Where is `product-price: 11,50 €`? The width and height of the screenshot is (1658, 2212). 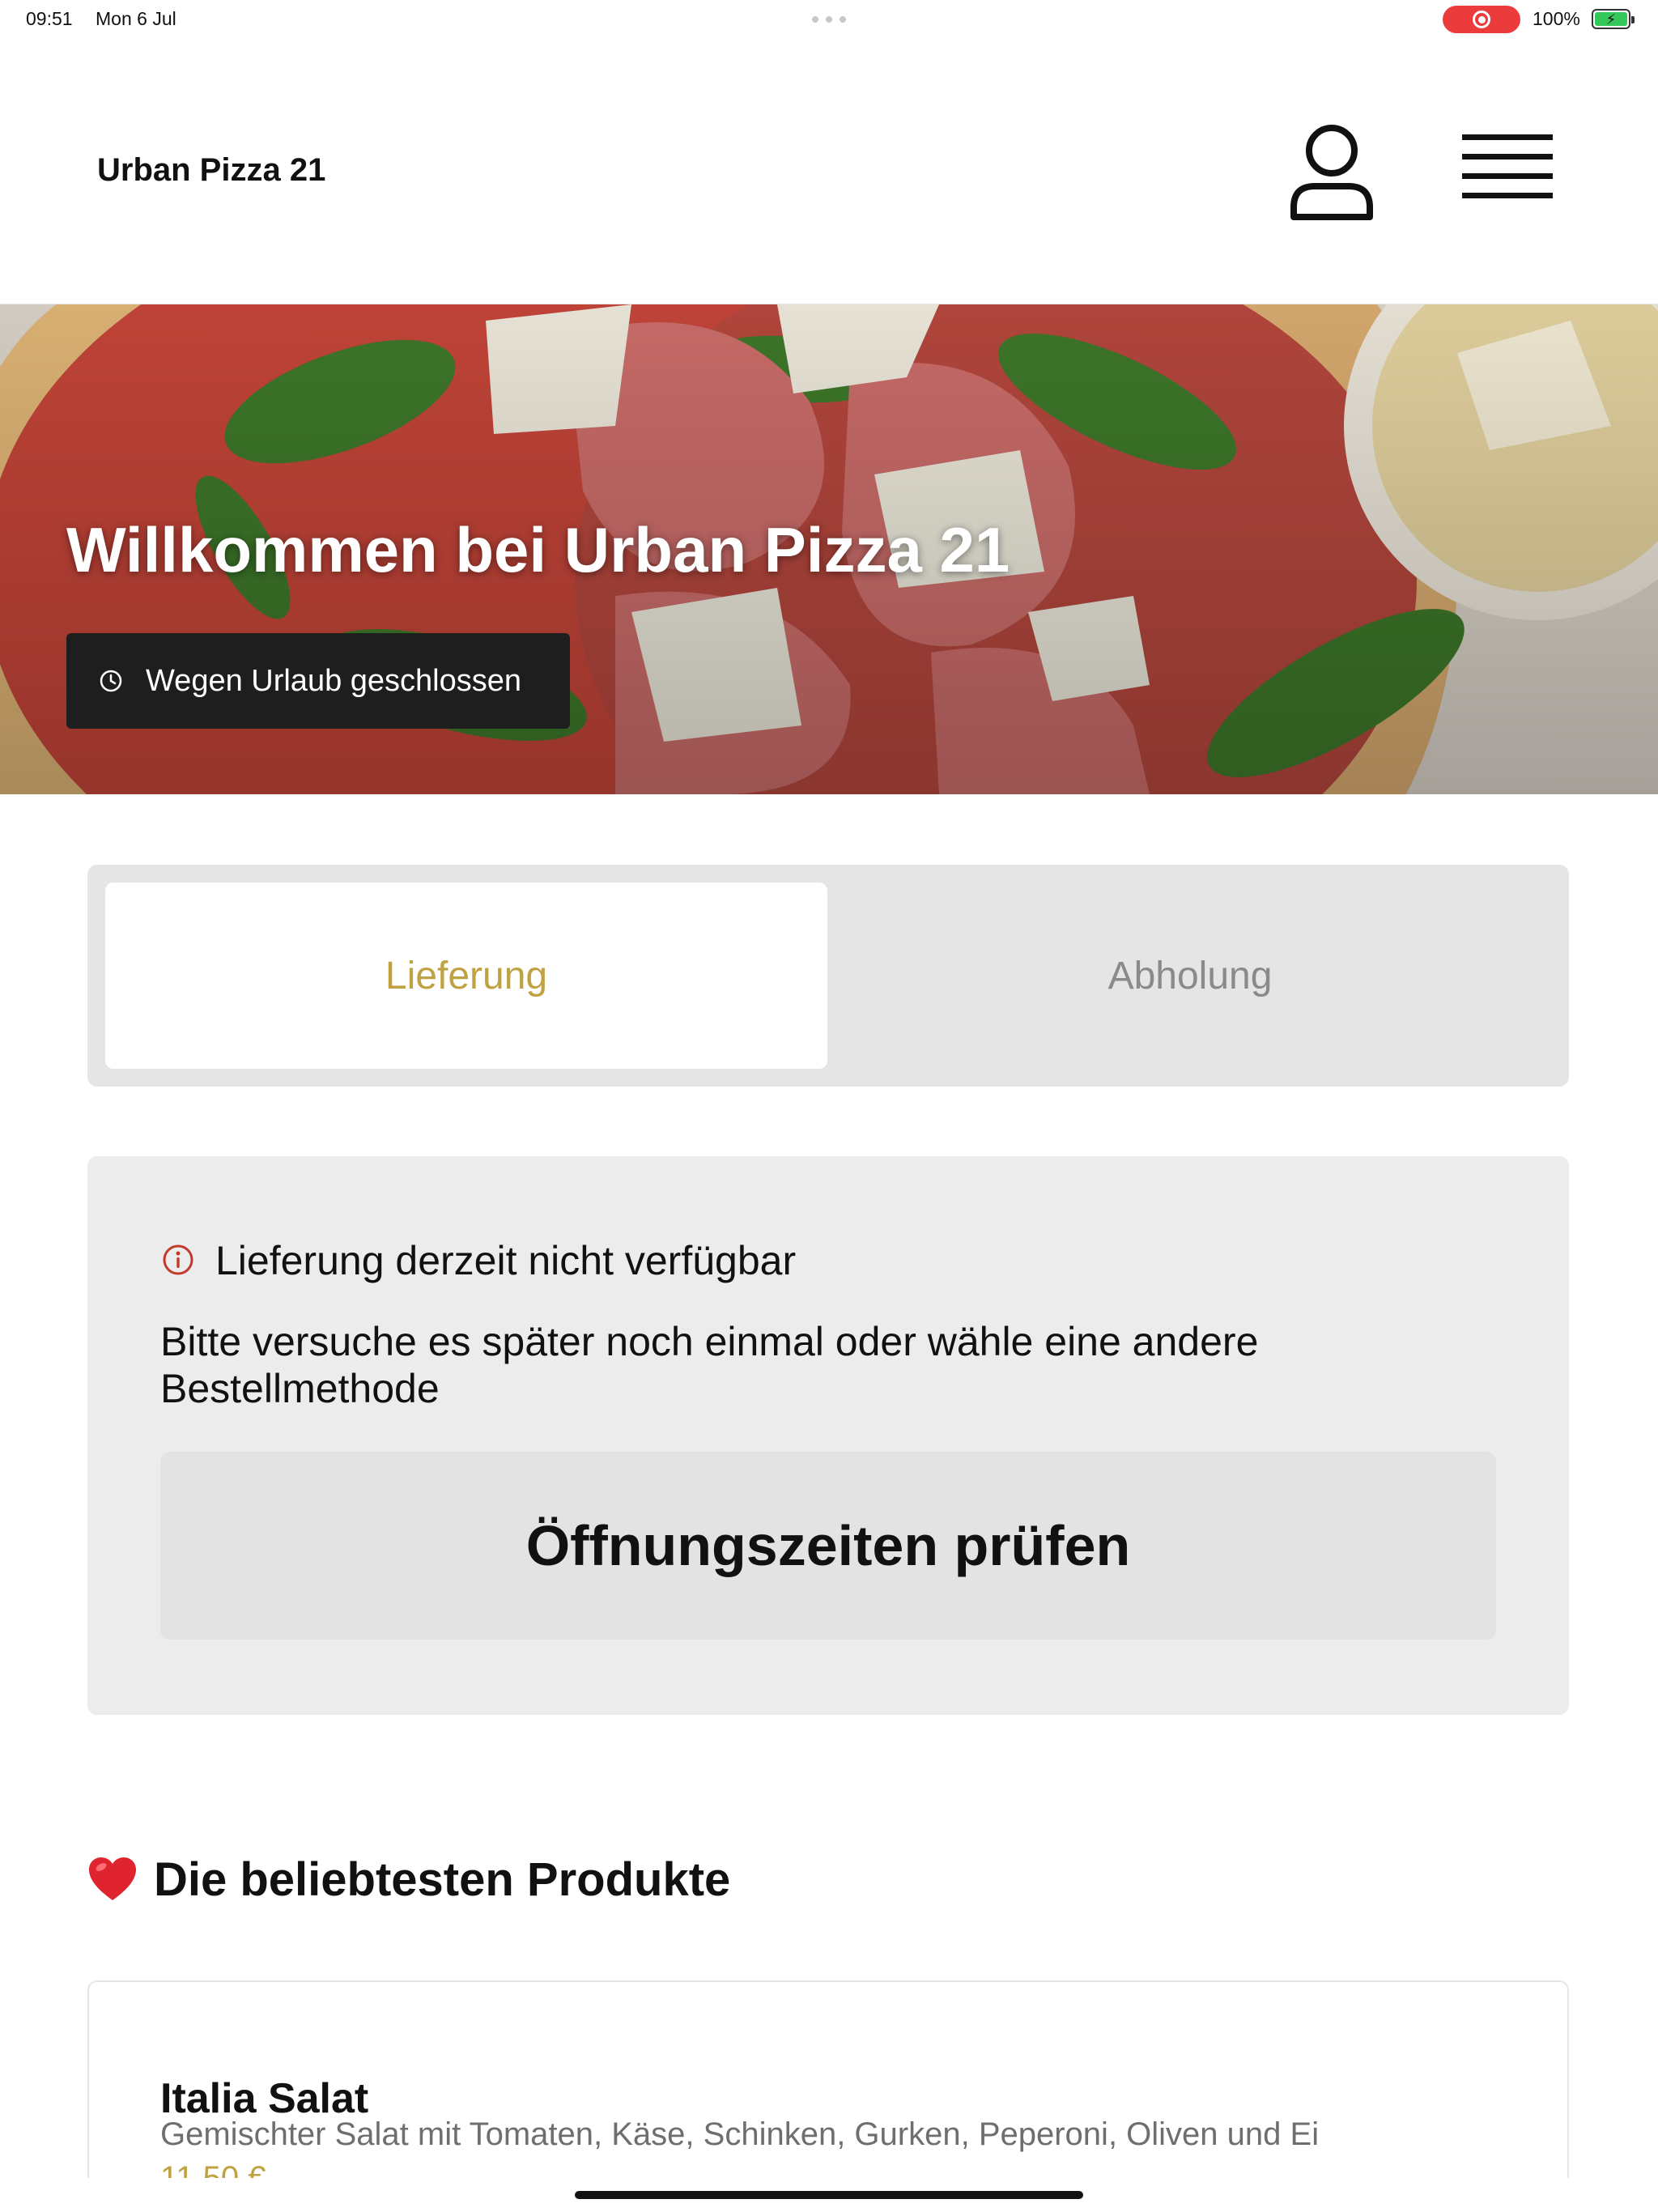
product-price: 11,50 € is located at coordinates (213, 2169).